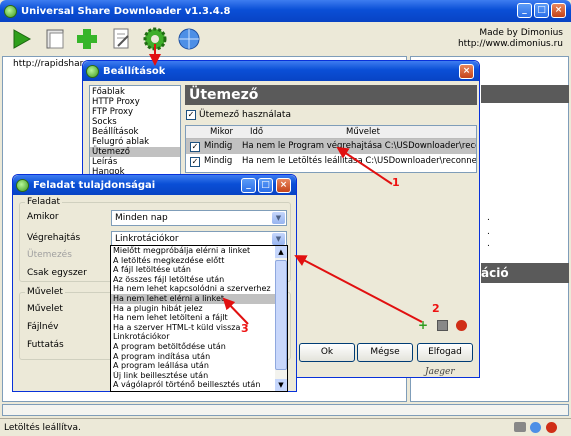 The image size is (571, 436). What do you see at coordinates (396, 182) in the screenshot?
I see `annotation-label-1: 1` at bounding box center [396, 182].